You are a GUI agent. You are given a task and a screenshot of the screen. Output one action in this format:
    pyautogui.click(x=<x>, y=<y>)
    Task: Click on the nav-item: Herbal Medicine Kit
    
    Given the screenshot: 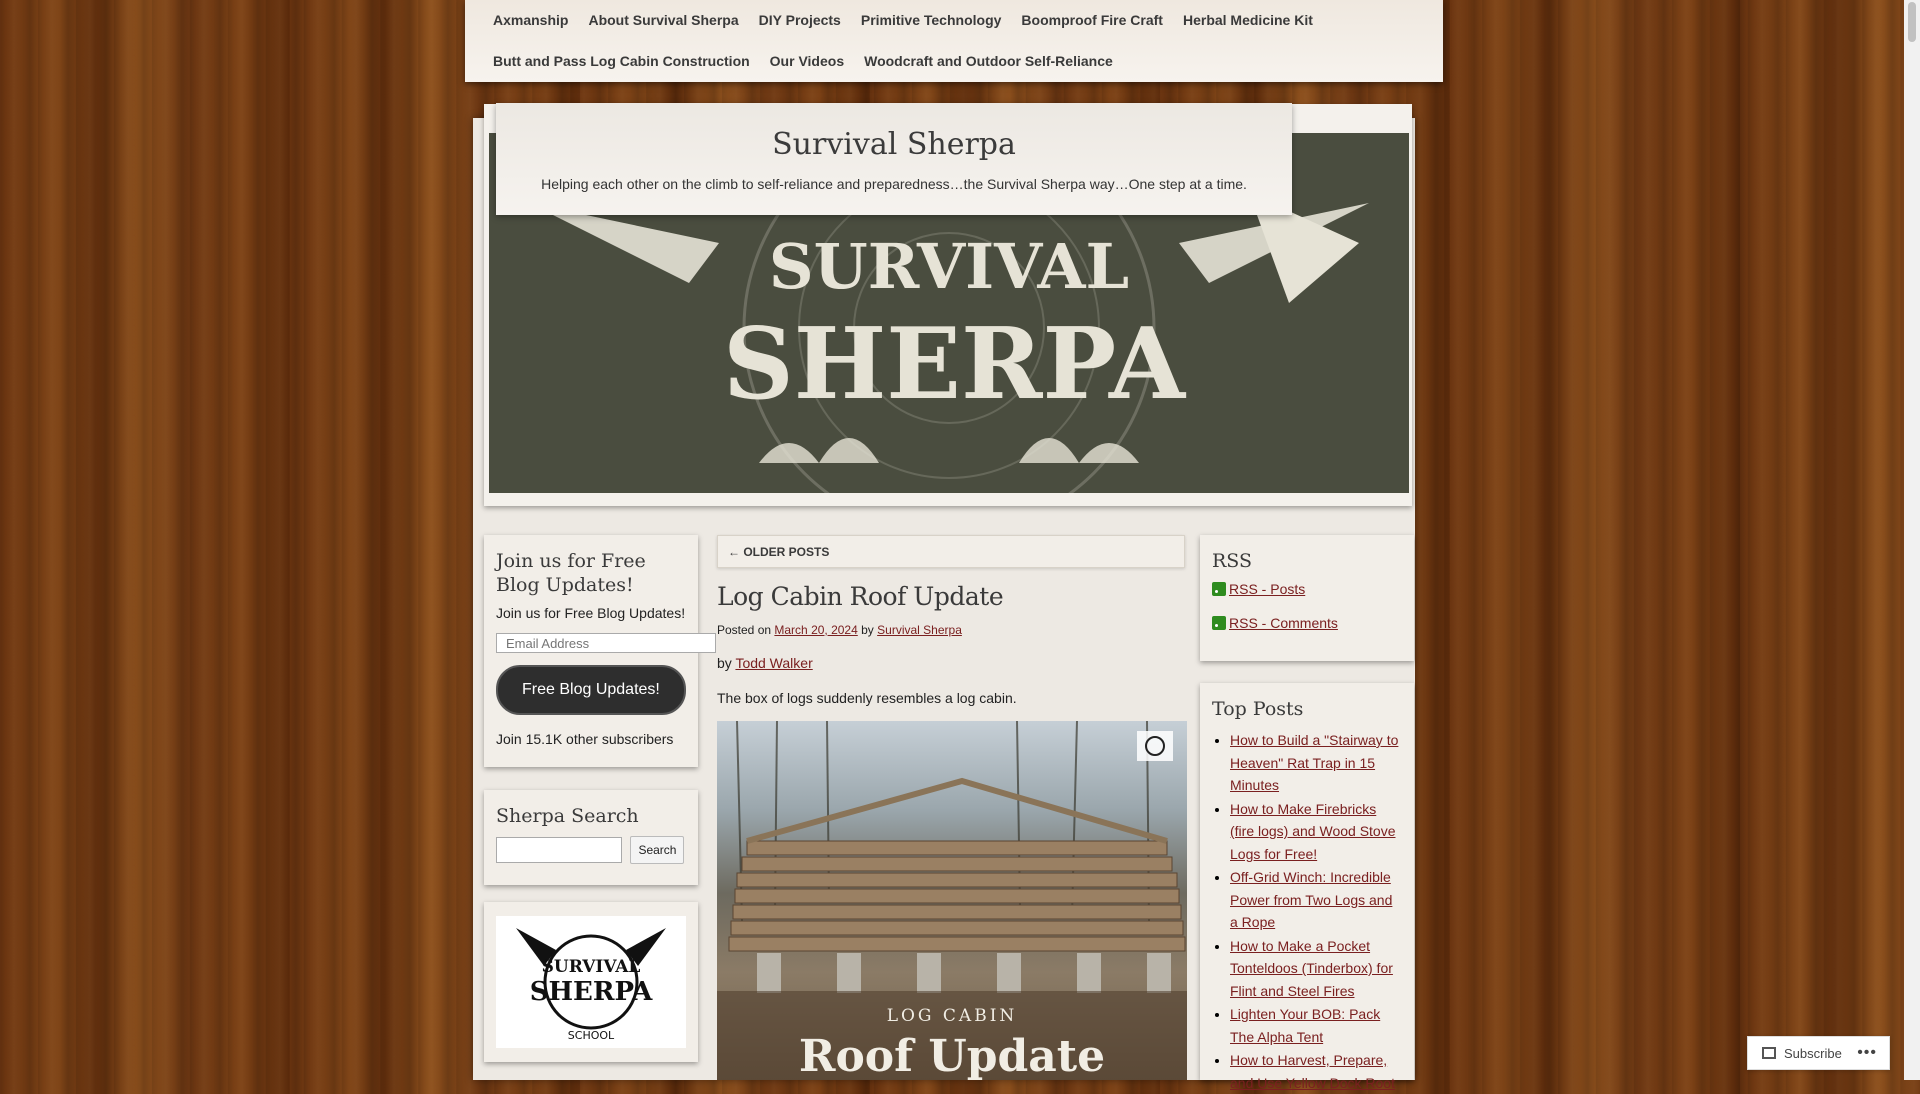 What is the action you would take?
    pyautogui.click(x=1248, y=20)
    